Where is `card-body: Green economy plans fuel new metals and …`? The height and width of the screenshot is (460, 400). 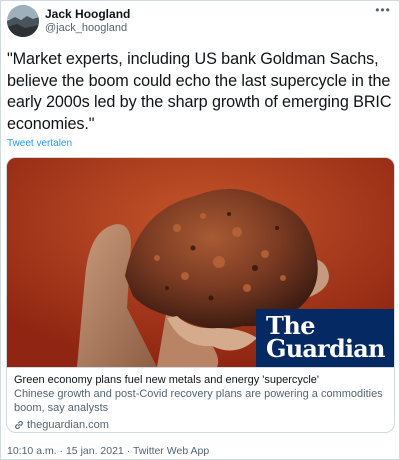
card-body: Green economy plans fuel new metals and … is located at coordinates (200, 399).